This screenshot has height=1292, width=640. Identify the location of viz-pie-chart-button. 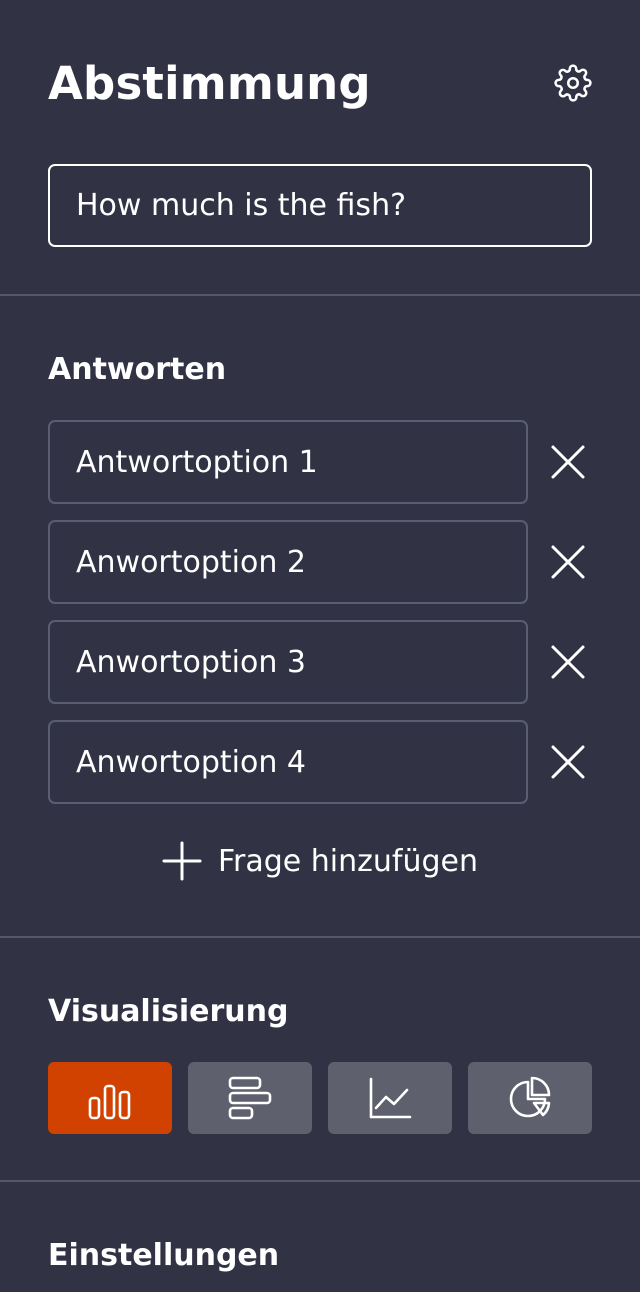
(530, 1098).